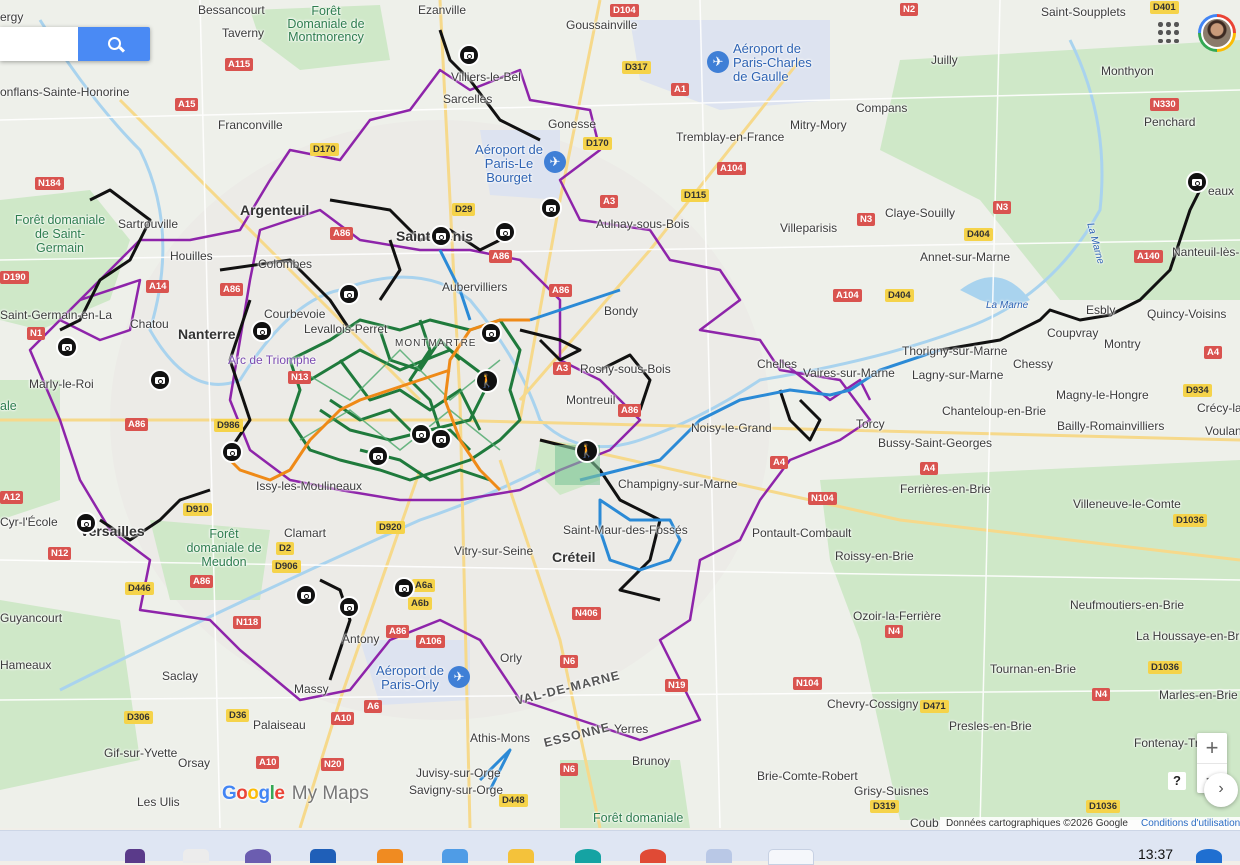 This screenshot has height=865, width=1240. Describe the element at coordinates (1101, 310) in the screenshot. I see `place-label: Esbly` at that location.